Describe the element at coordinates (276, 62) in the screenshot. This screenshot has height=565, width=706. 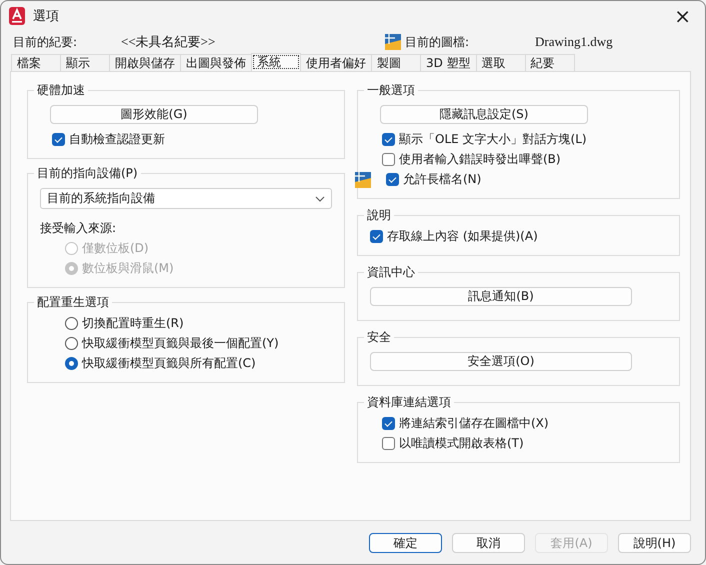
I see `tab: 系統` at that location.